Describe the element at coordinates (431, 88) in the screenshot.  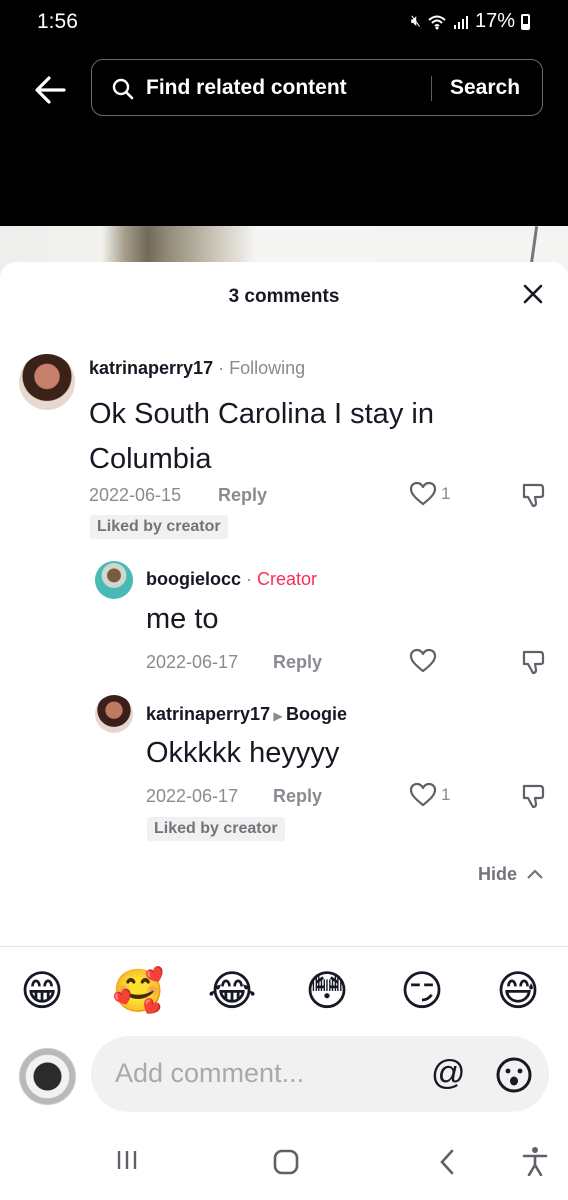
I see `search-divider` at that location.